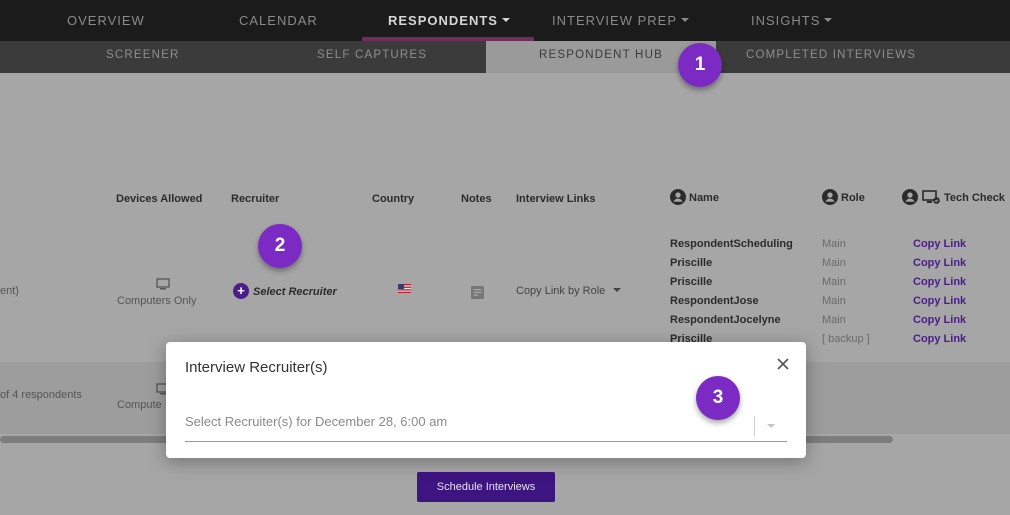 This screenshot has height=515, width=1010. Describe the element at coordinates (561, 291) in the screenshot. I see `copy-link-by-role-label: Copy Link by Role` at that location.